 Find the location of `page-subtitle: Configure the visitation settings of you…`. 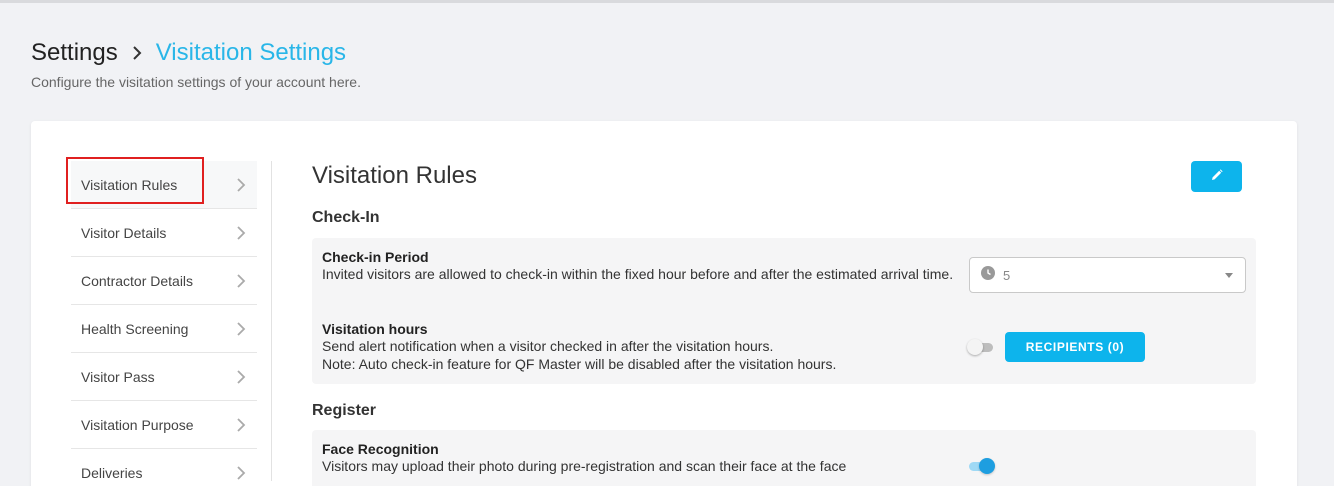

page-subtitle: Configure the visitation settings of you… is located at coordinates (196, 82).